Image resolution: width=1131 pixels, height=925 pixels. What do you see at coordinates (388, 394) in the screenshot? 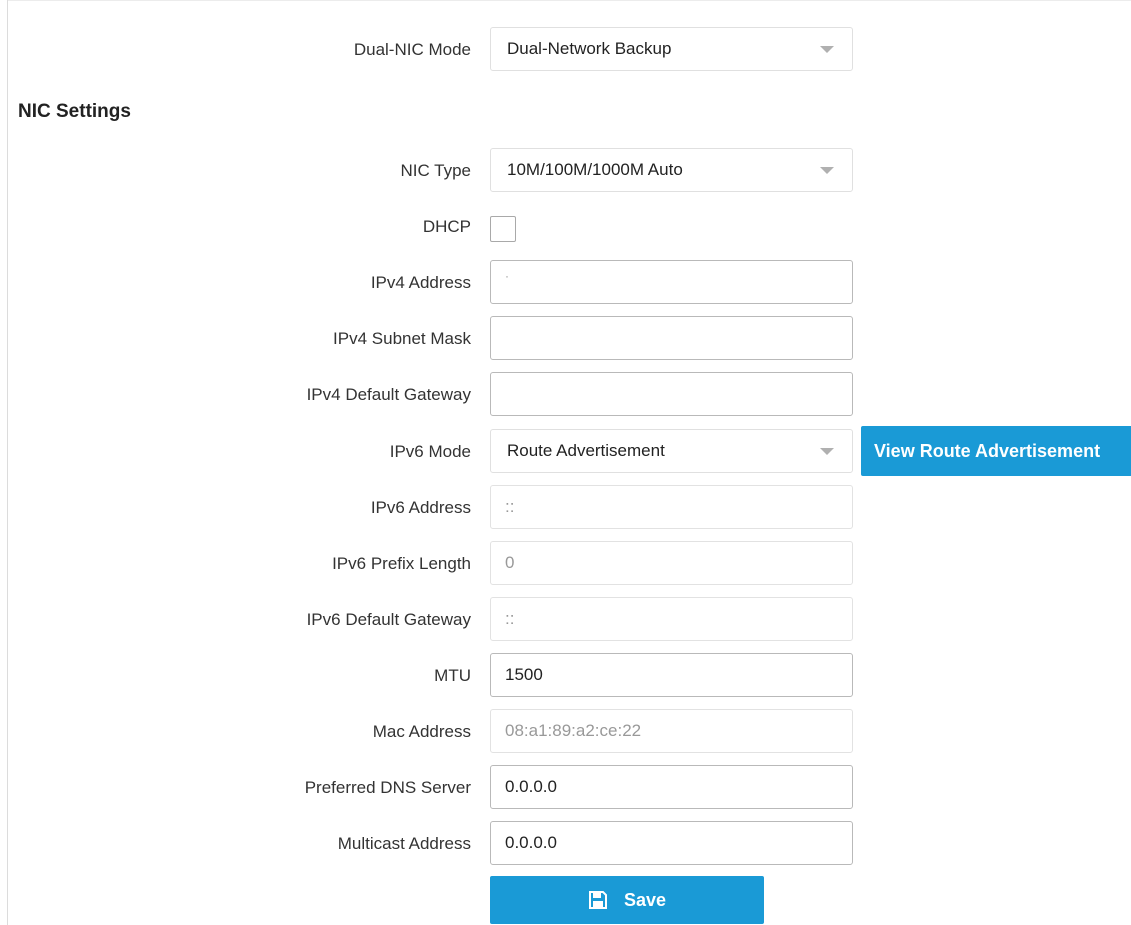
I see `ipv4-gateway-label: IPv4 Default Gateway` at bounding box center [388, 394].